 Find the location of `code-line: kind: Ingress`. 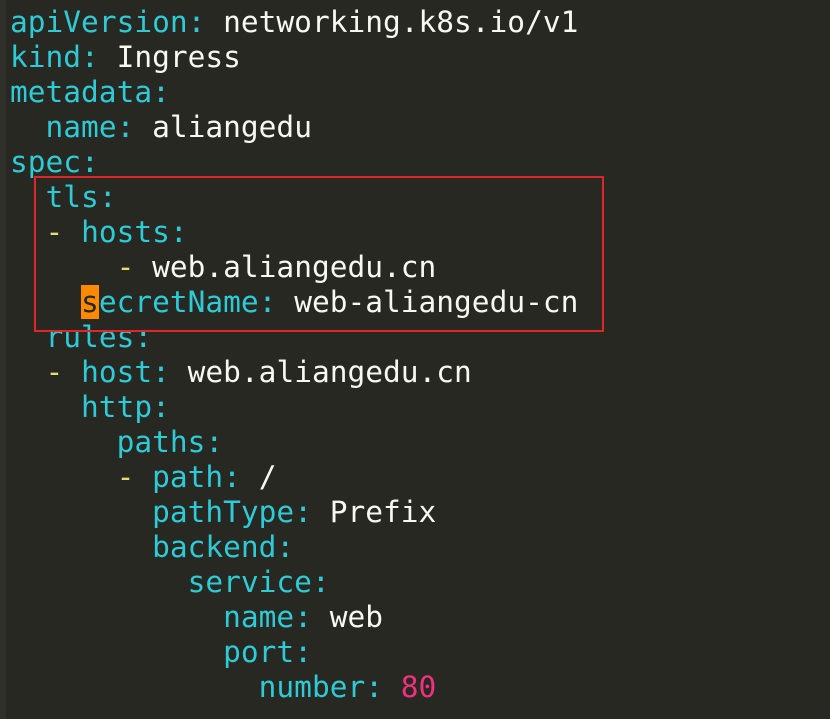

code-line: kind: Ingress is located at coordinates (125, 57).